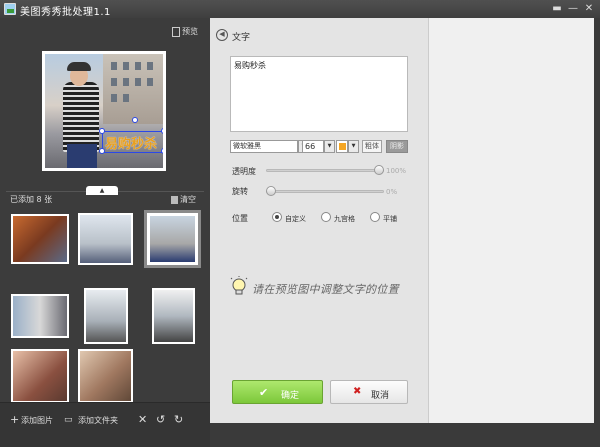 This screenshot has width=600, height=447. What do you see at coordinates (160, 419) in the screenshot?
I see `rotate-left-icon: ↺` at bounding box center [160, 419].